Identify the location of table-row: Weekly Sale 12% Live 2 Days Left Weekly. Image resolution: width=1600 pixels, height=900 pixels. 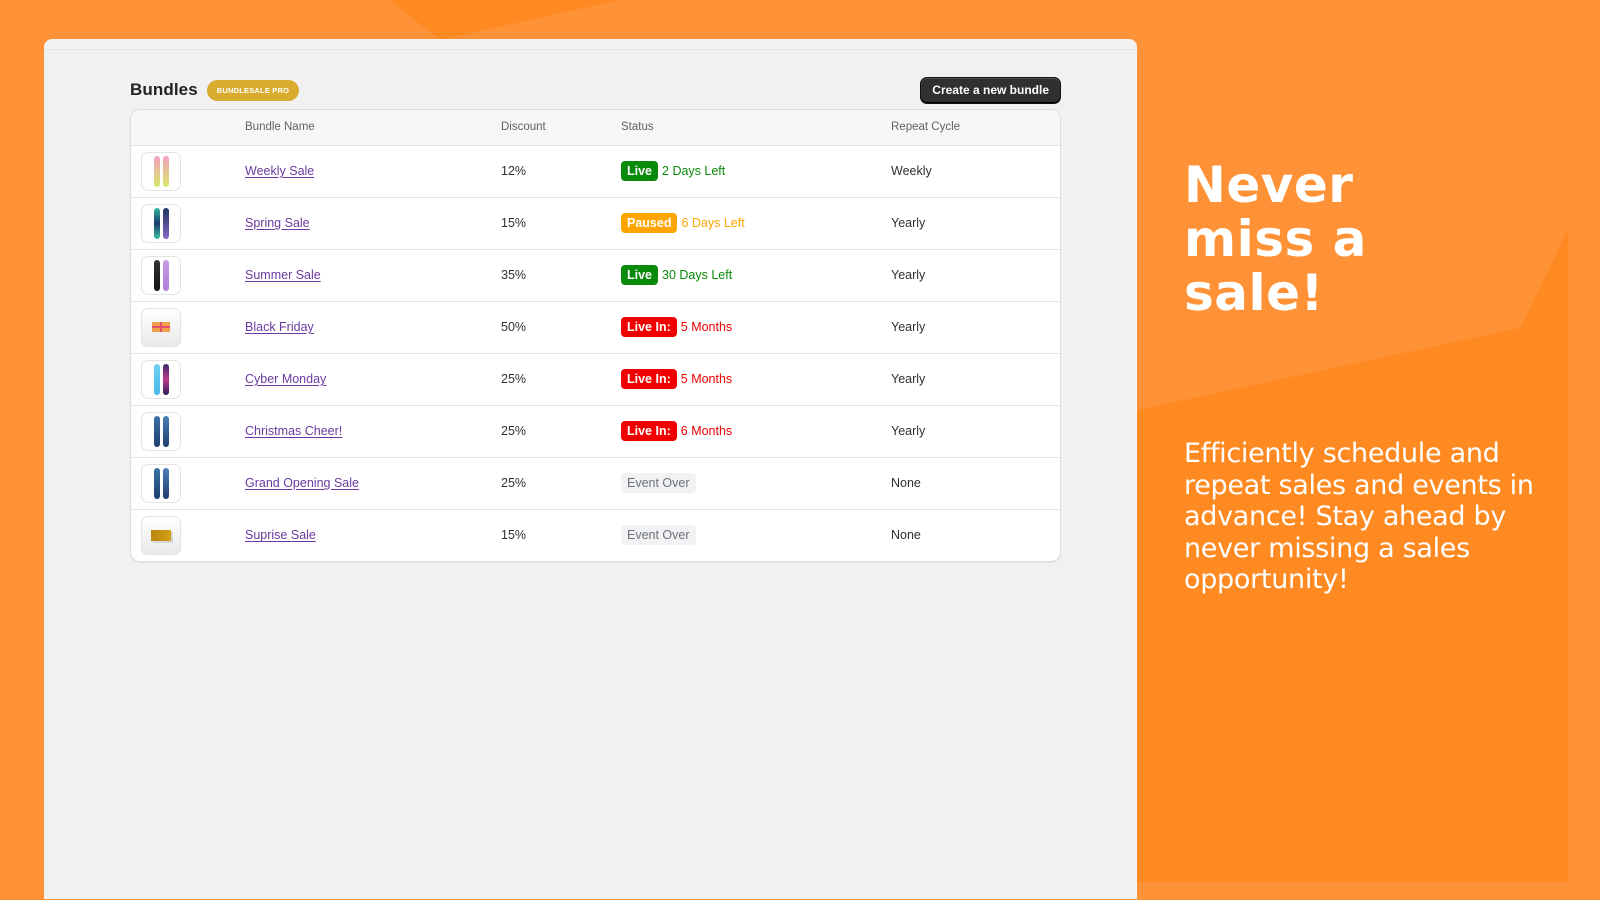
(595, 171).